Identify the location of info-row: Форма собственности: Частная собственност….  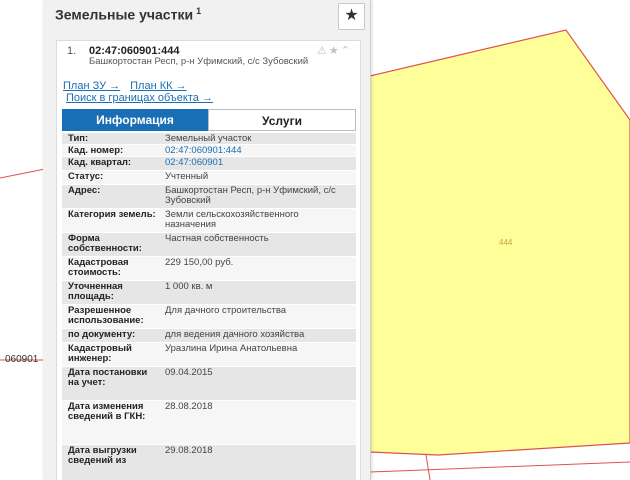
(209, 245).